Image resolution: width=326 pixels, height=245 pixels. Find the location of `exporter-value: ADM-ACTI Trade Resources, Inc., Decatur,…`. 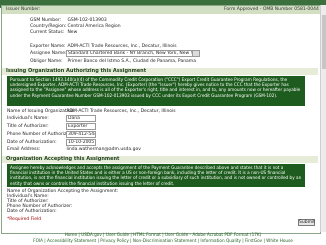

exporter-value: ADM-ACTI Trade Resources, Inc., Decatur,… is located at coordinates (122, 46).